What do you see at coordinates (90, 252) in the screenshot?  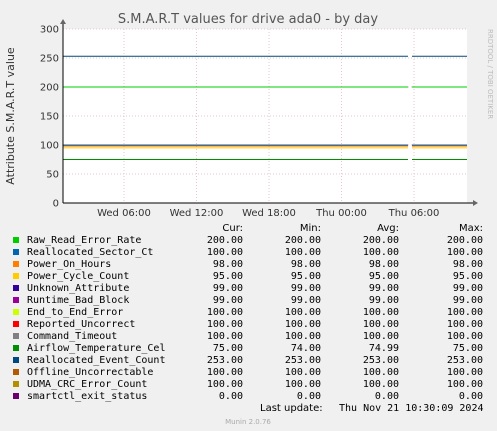 I see `legend-series-name: Reallocated_Sector_Ct` at bounding box center [90, 252].